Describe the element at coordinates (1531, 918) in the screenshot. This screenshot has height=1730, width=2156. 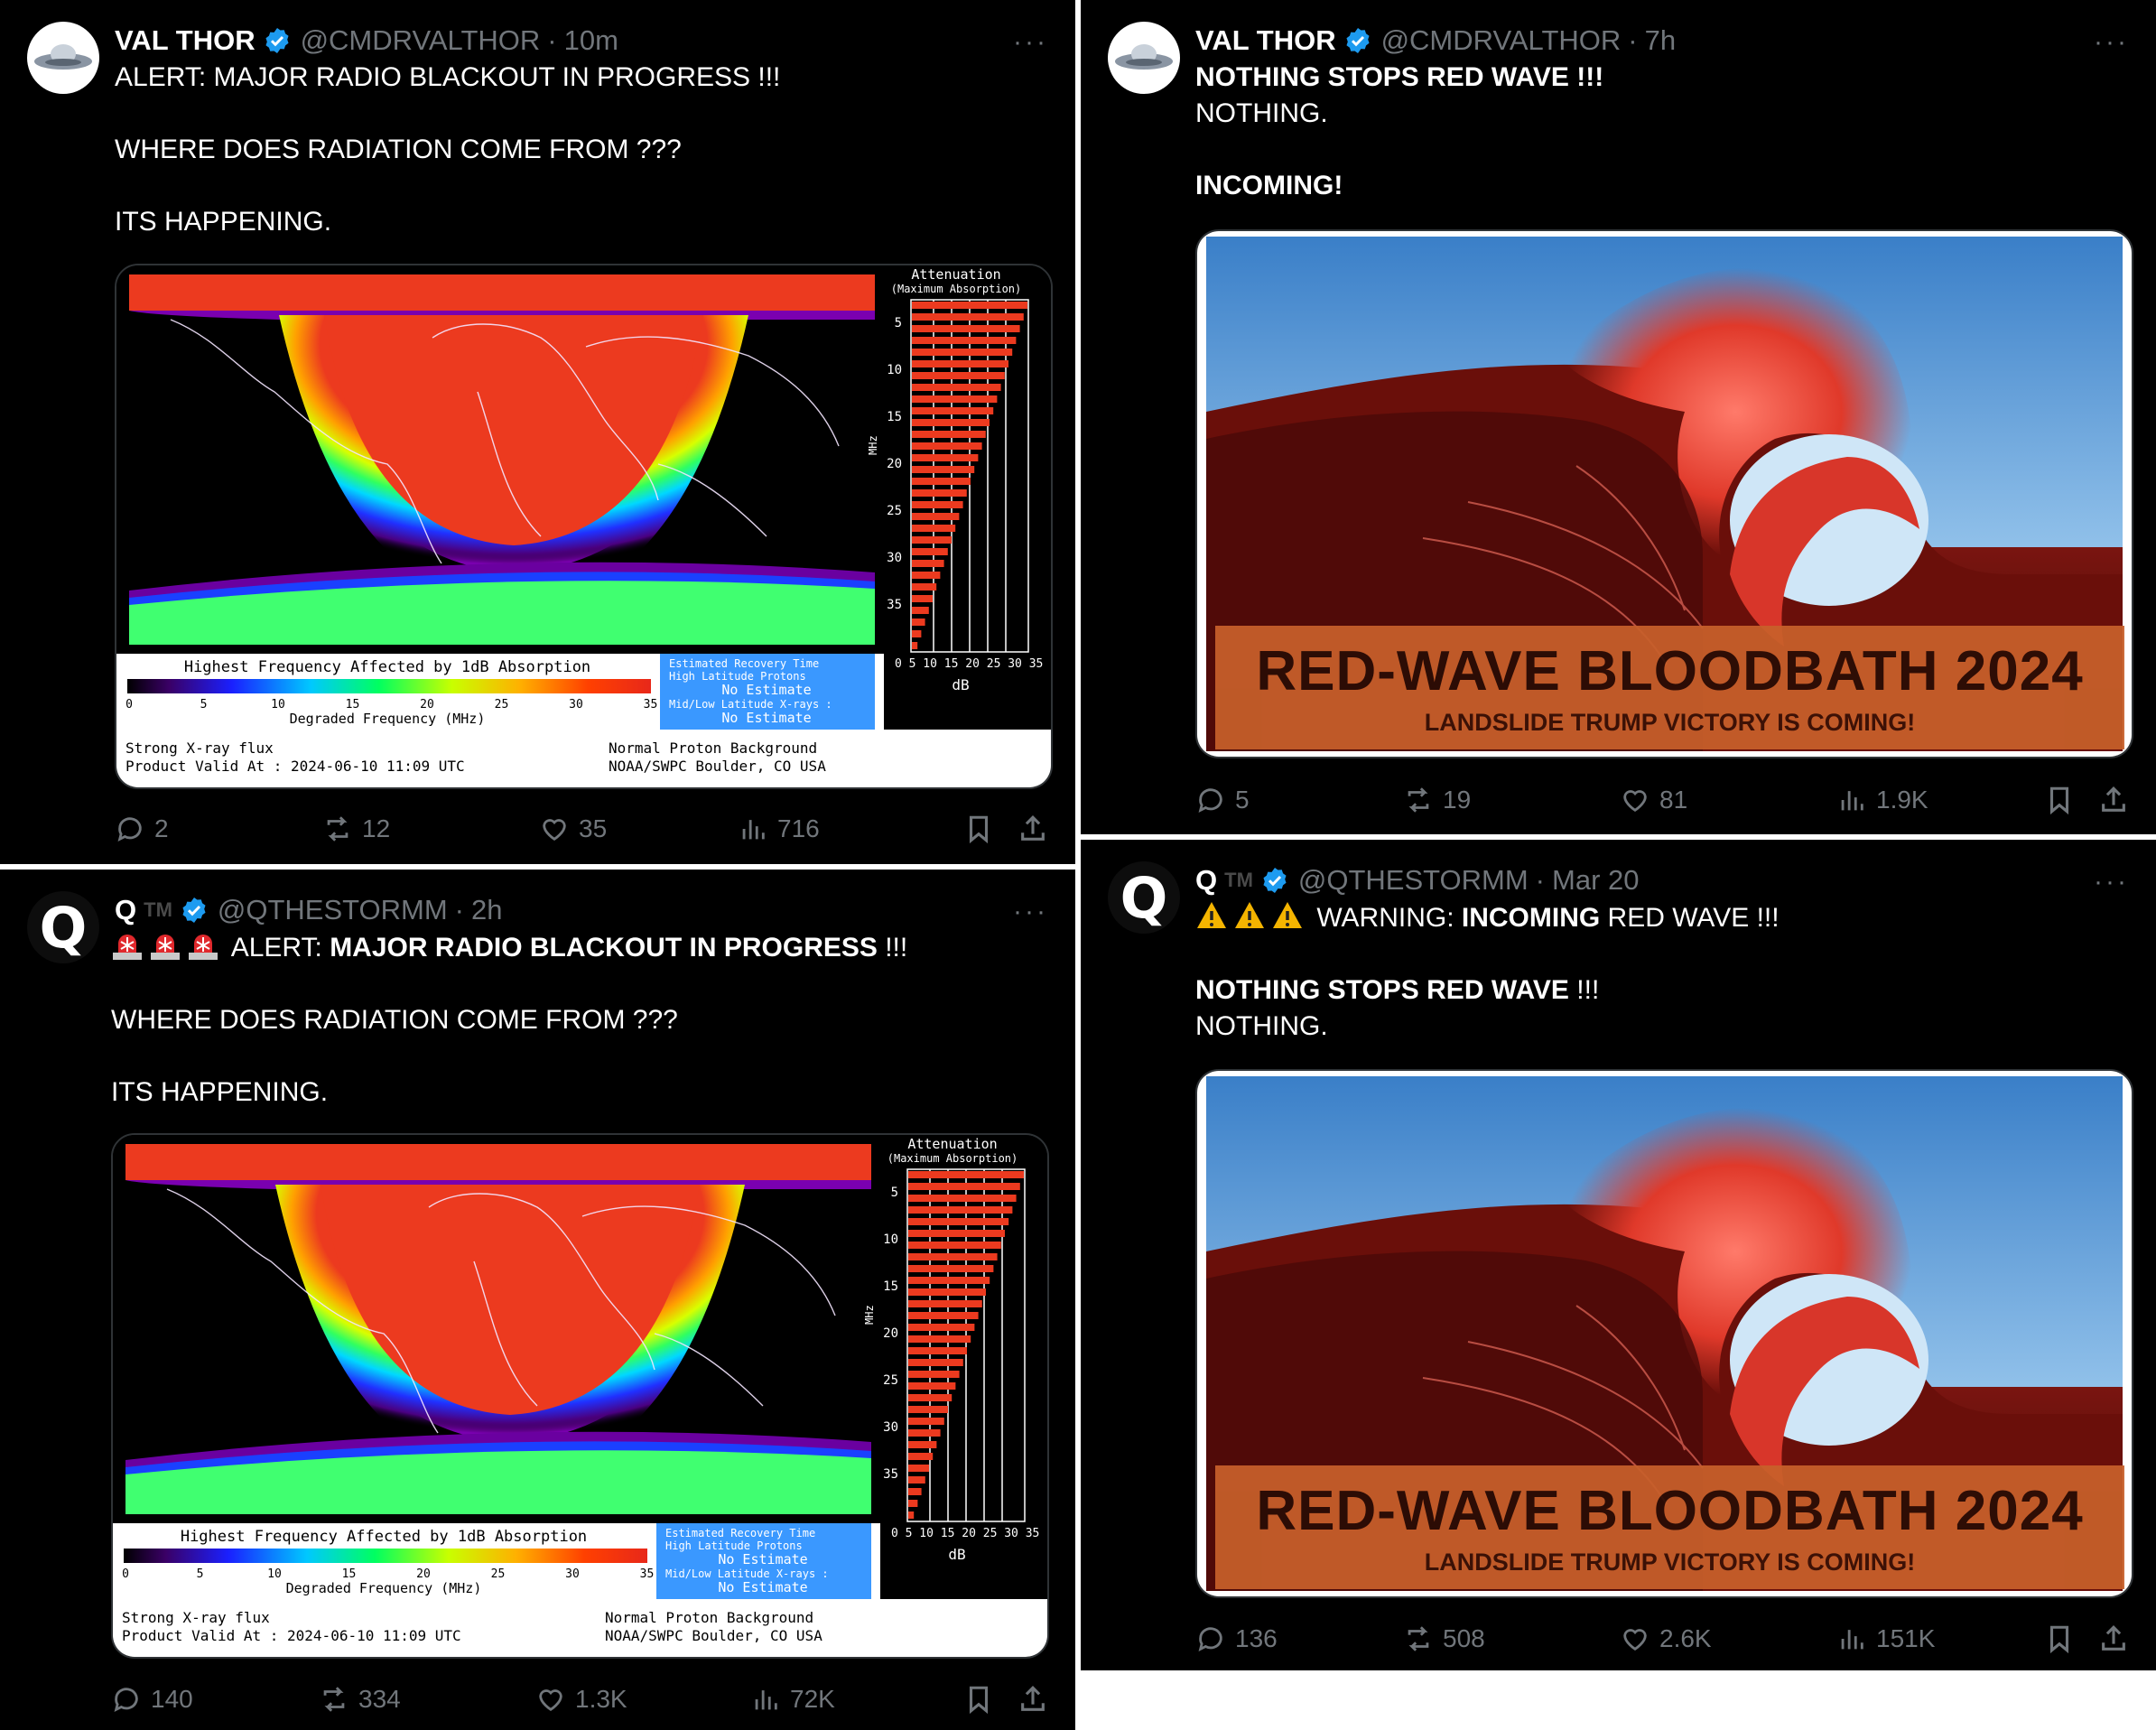
I see `post-line-bold: INCOMING` at that location.